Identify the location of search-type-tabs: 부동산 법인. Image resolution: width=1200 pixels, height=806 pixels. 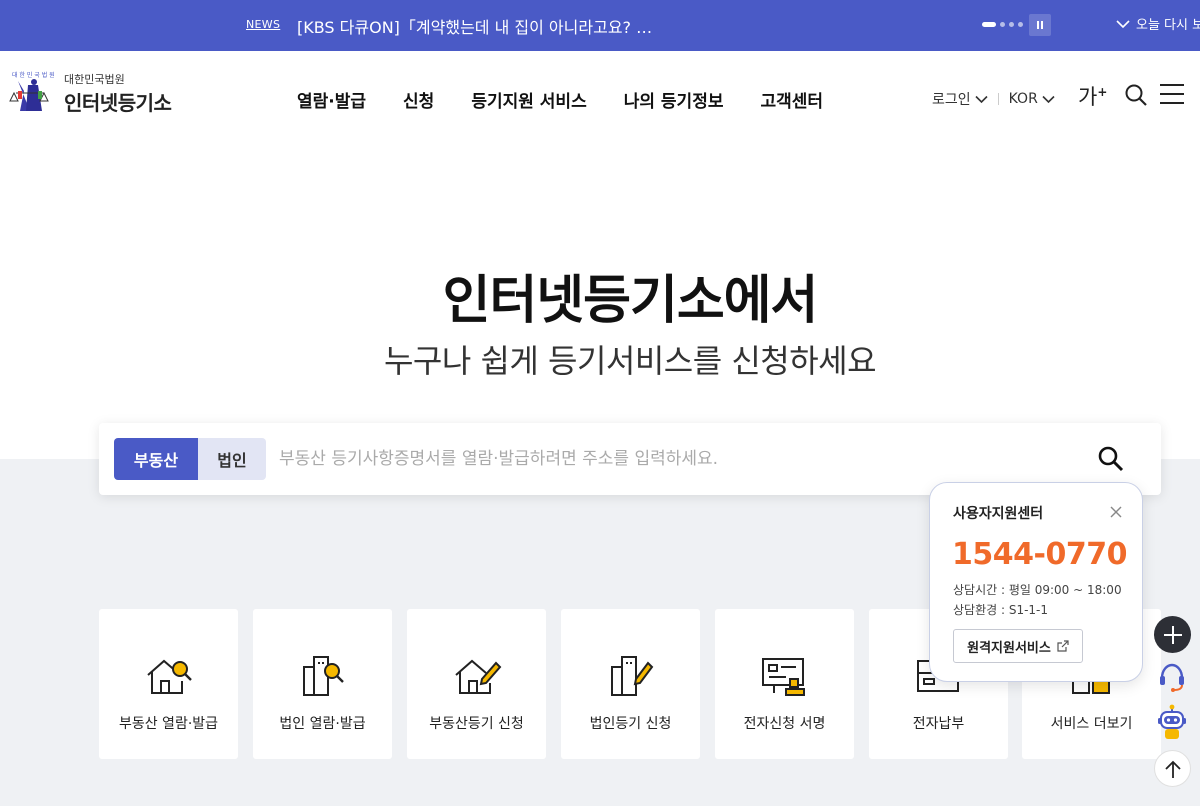
(190, 459).